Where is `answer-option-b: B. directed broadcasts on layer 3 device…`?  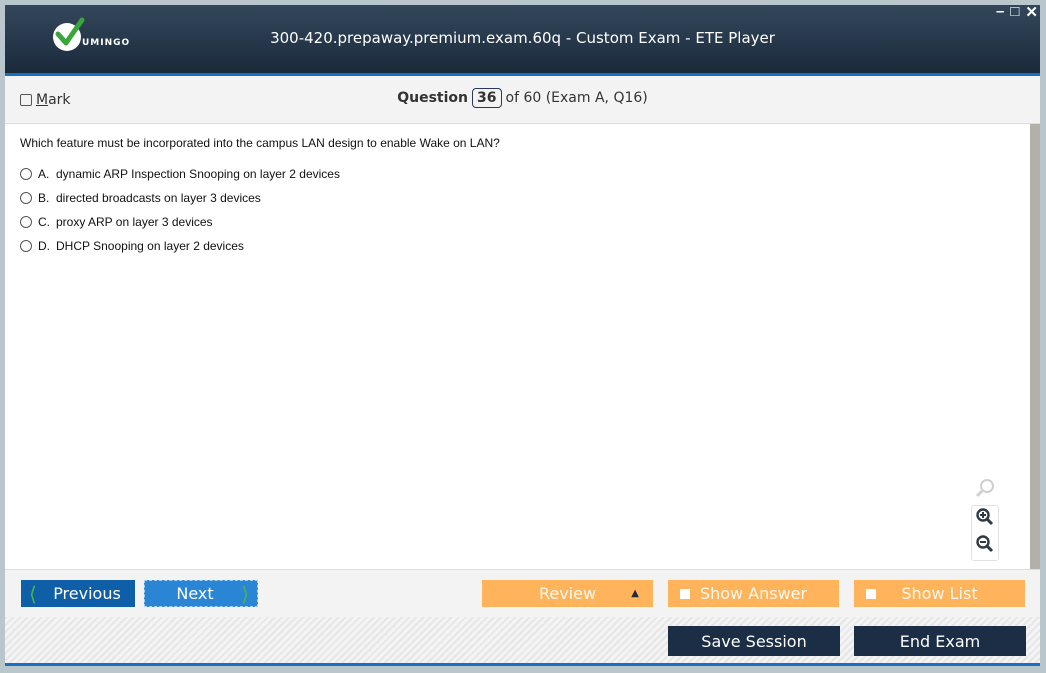 answer-option-b: B. directed broadcasts on layer 3 device… is located at coordinates (140, 198).